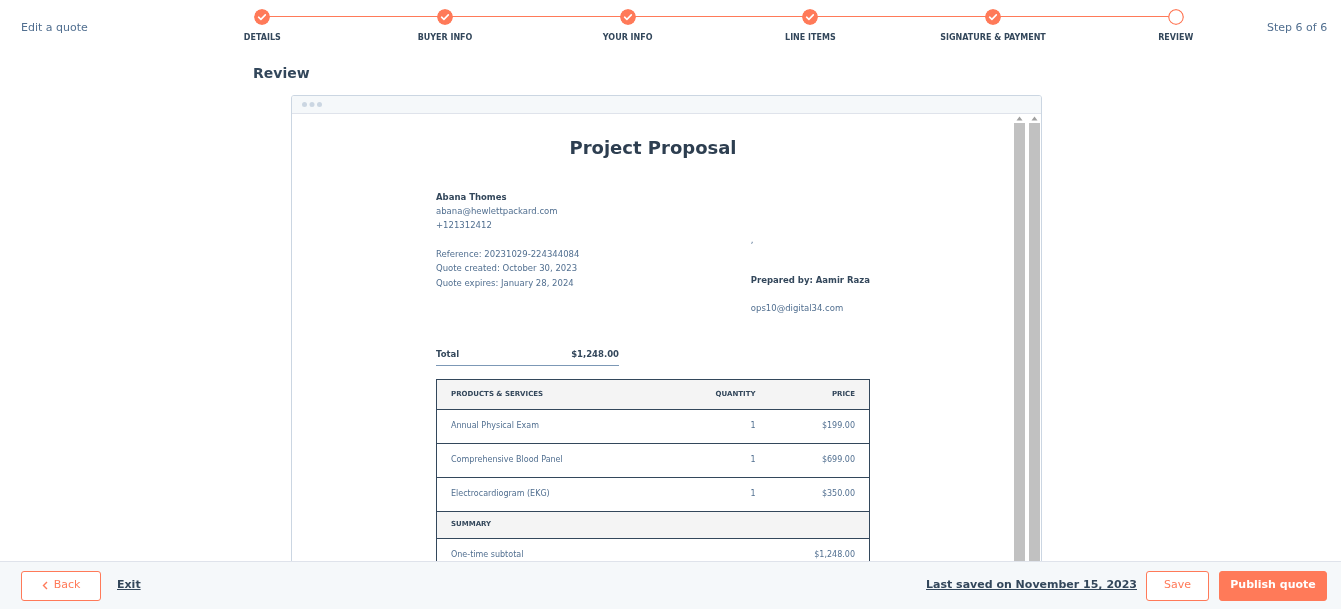 The height and width of the screenshot is (609, 1341). What do you see at coordinates (505, 283) in the screenshot?
I see `quote-detail: Quote expires: January 28, 2024` at bounding box center [505, 283].